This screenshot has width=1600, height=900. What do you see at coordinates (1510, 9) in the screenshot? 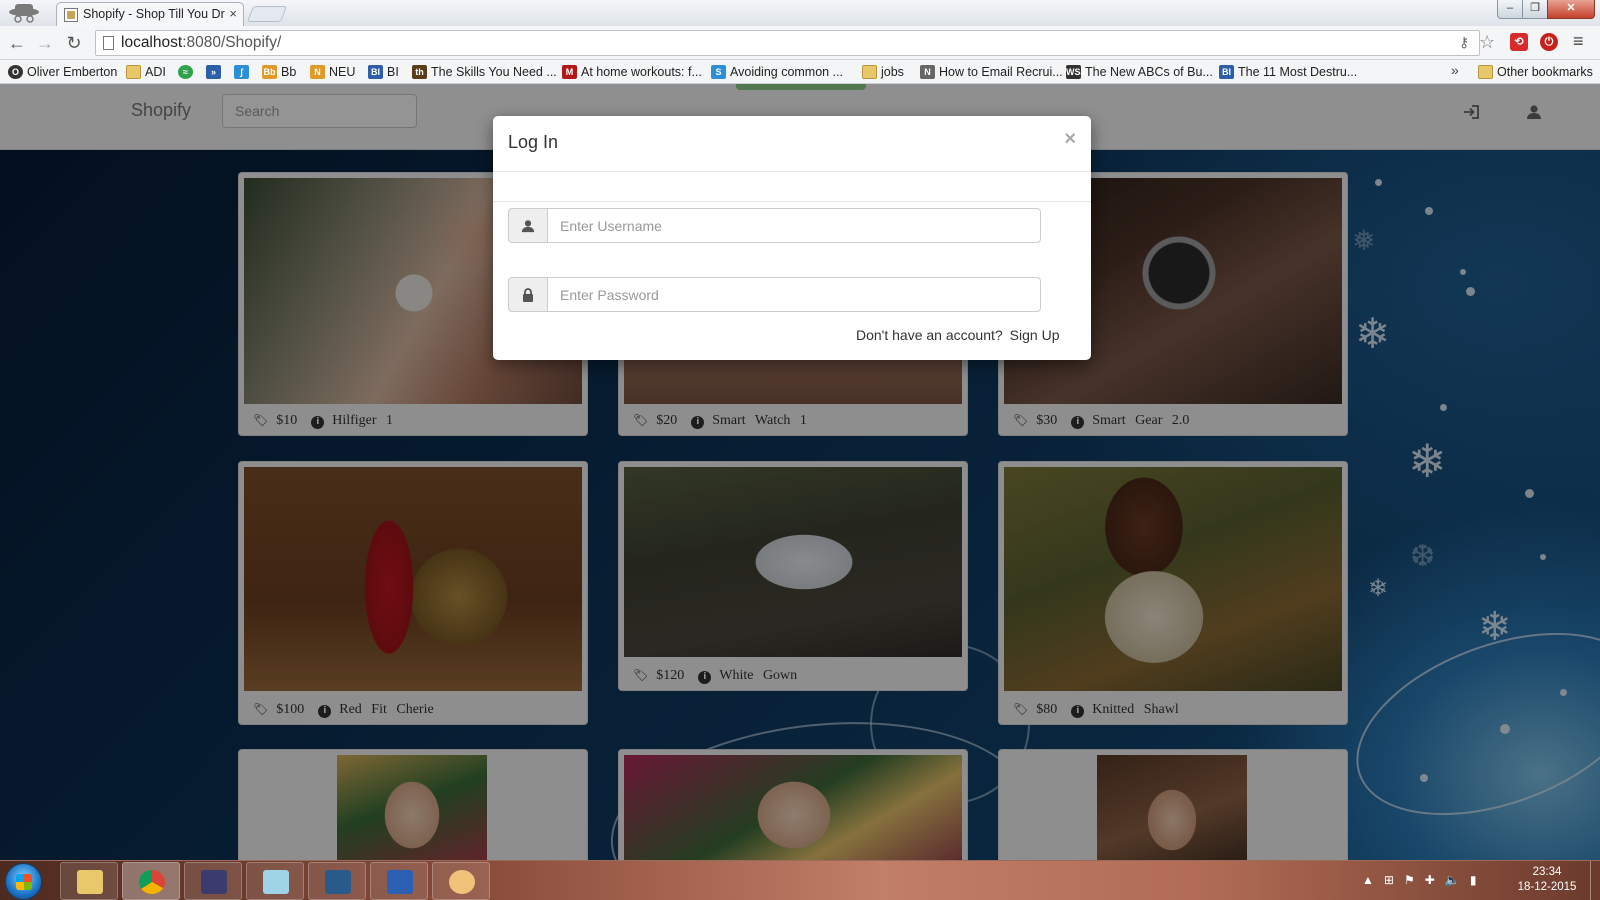
I see `minimize-button: –` at bounding box center [1510, 9].